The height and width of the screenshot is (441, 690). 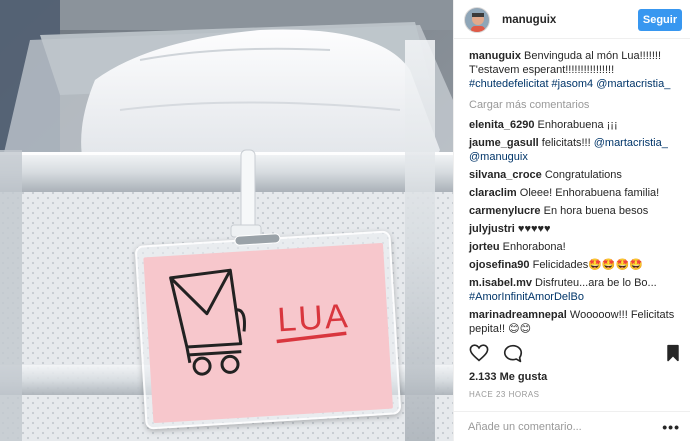 I want to click on avatar, so click(x=477, y=19).